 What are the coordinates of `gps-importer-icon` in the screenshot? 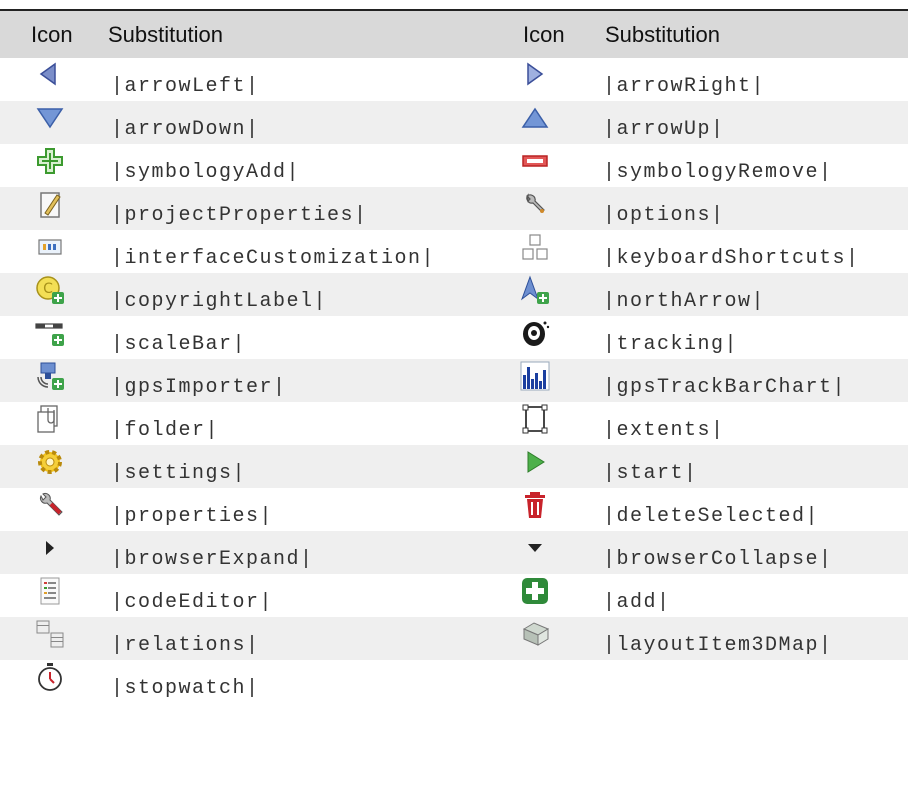 It's located at (50, 376).